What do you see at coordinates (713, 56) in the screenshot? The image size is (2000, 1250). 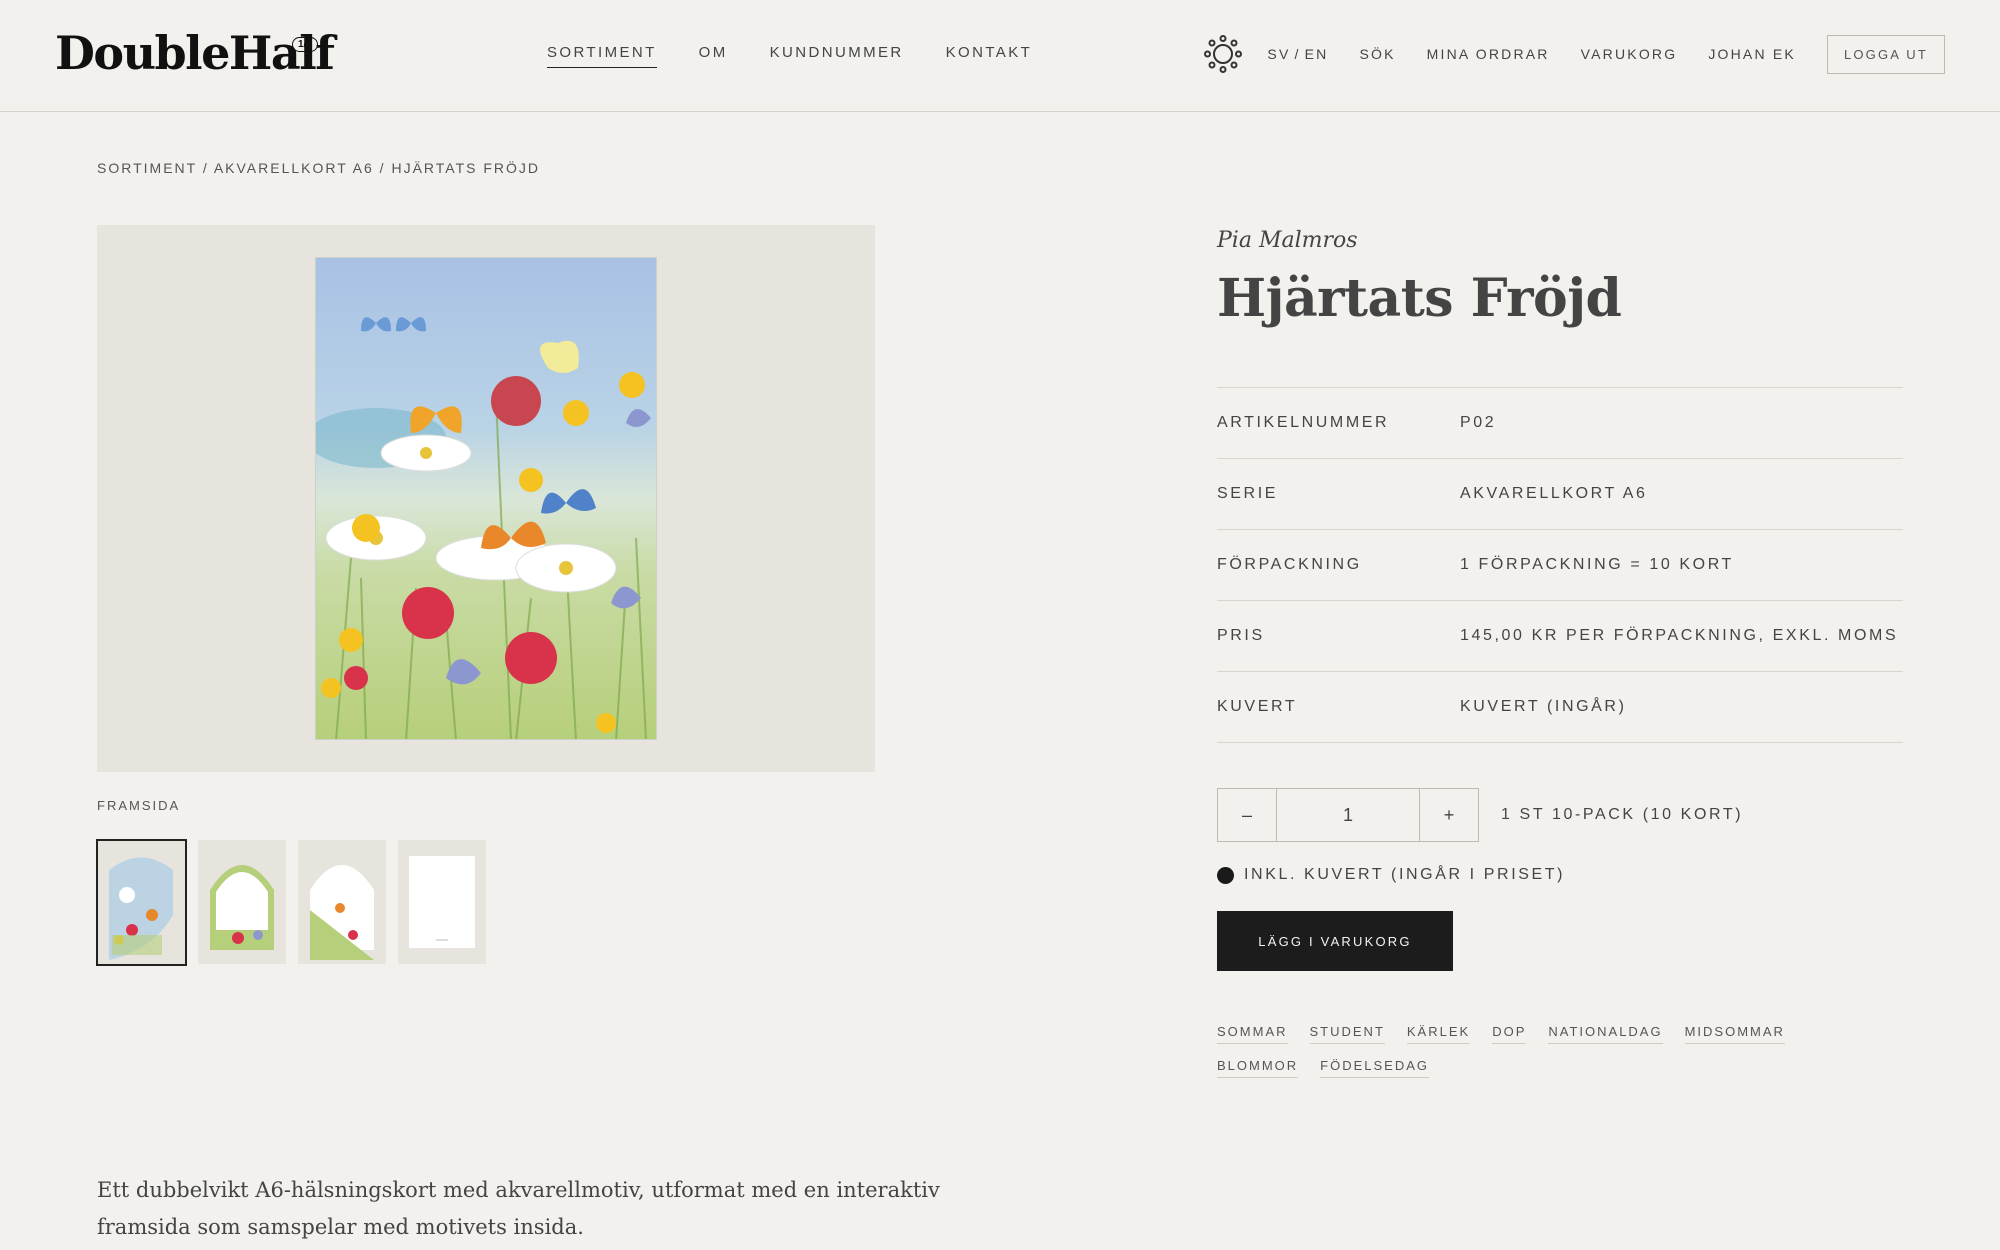 I see `nav-om: OM` at bounding box center [713, 56].